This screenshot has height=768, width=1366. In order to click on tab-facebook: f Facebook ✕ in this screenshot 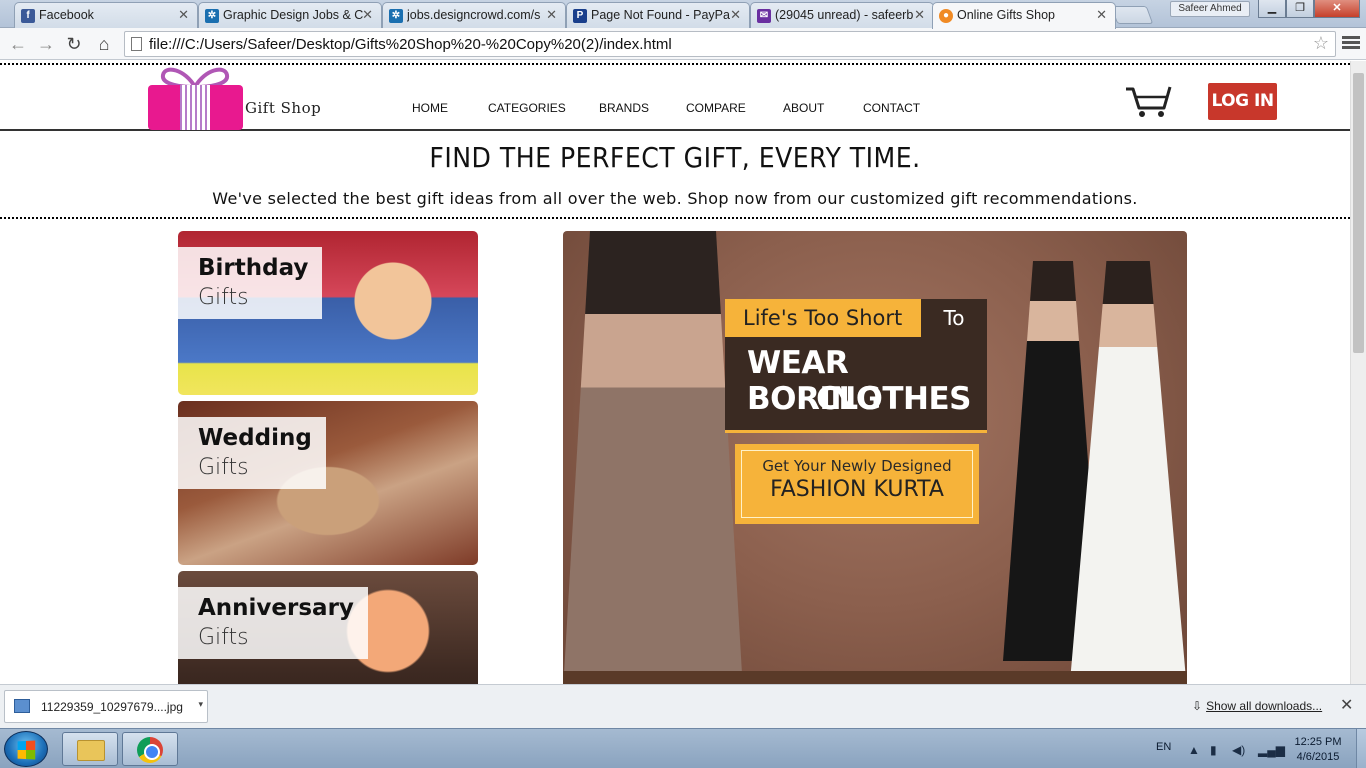, I will do `click(106, 15)`.